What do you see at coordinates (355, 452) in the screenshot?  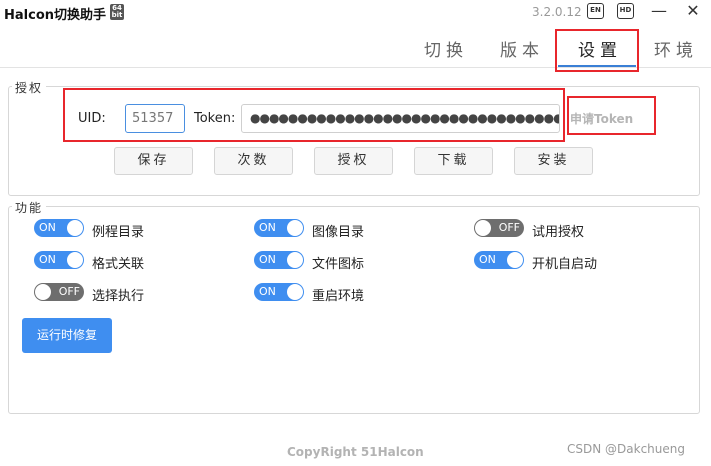 I see `copyright-text: CopyRight 51Halcon` at bounding box center [355, 452].